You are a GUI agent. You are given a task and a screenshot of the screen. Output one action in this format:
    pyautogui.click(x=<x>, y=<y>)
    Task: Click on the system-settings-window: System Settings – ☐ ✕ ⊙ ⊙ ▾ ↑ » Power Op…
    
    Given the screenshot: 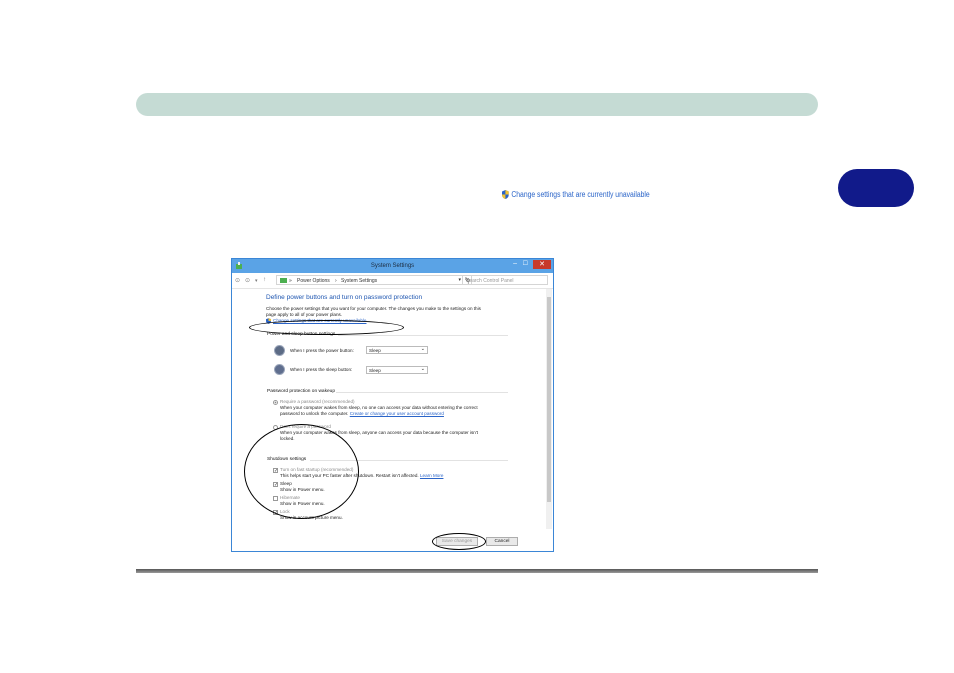 What is the action you would take?
    pyautogui.click(x=392, y=405)
    